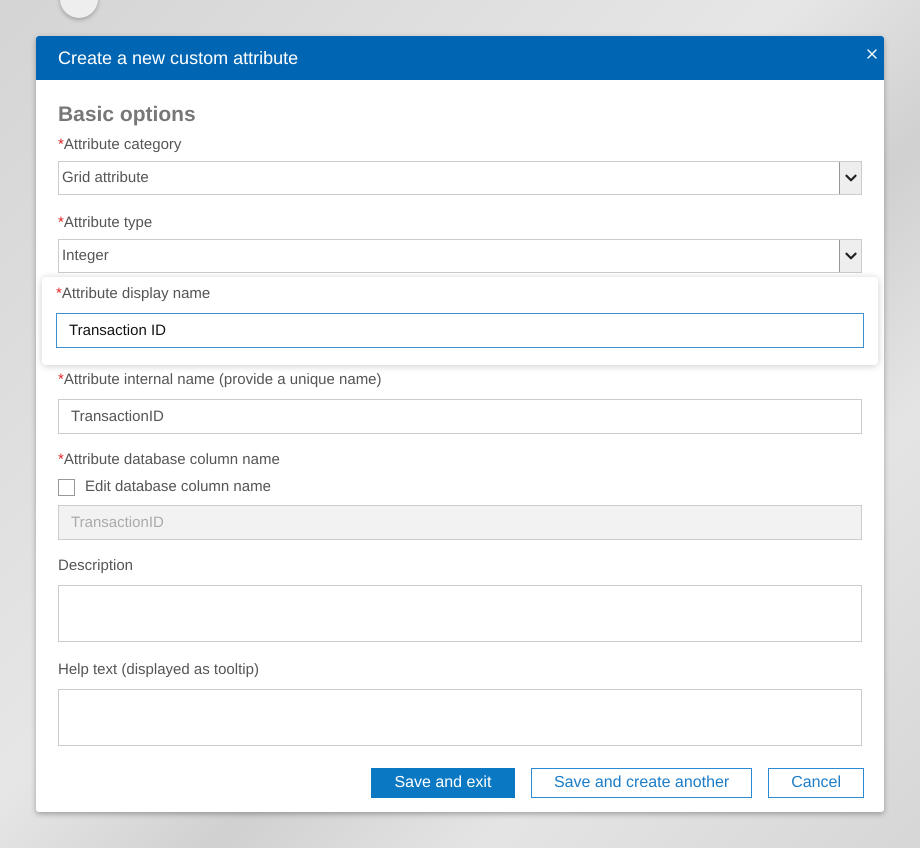  What do you see at coordinates (178, 58) in the screenshot?
I see `dialog-title: Create a new custom attribute` at bounding box center [178, 58].